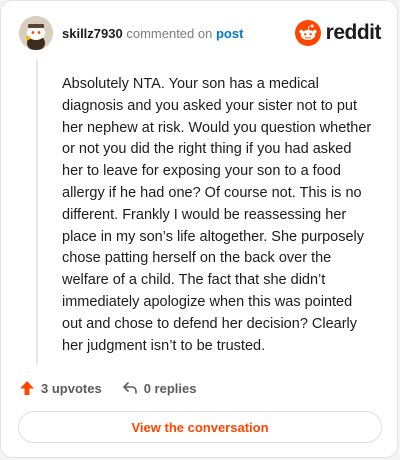  What do you see at coordinates (37, 212) in the screenshot?
I see `thread-line` at bounding box center [37, 212].